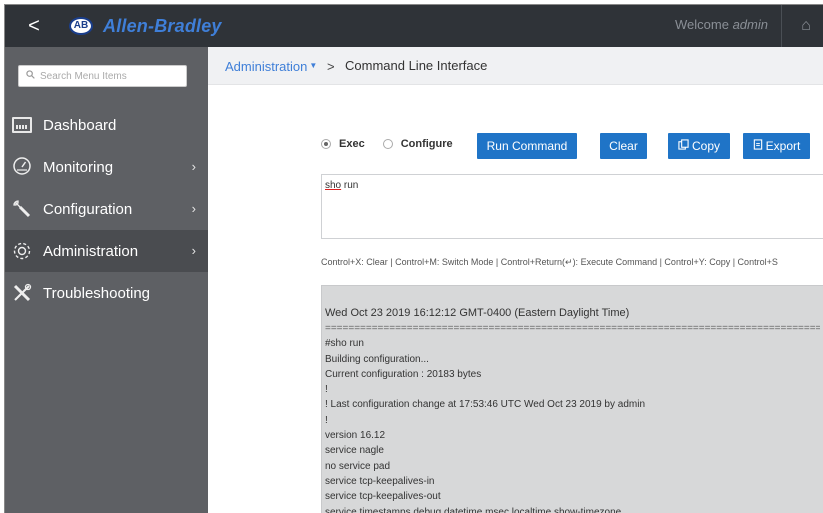 Image resolution: width=823 pixels, height=513 pixels. Describe the element at coordinates (22, 167) in the screenshot. I see `gauge-icon` at that location.